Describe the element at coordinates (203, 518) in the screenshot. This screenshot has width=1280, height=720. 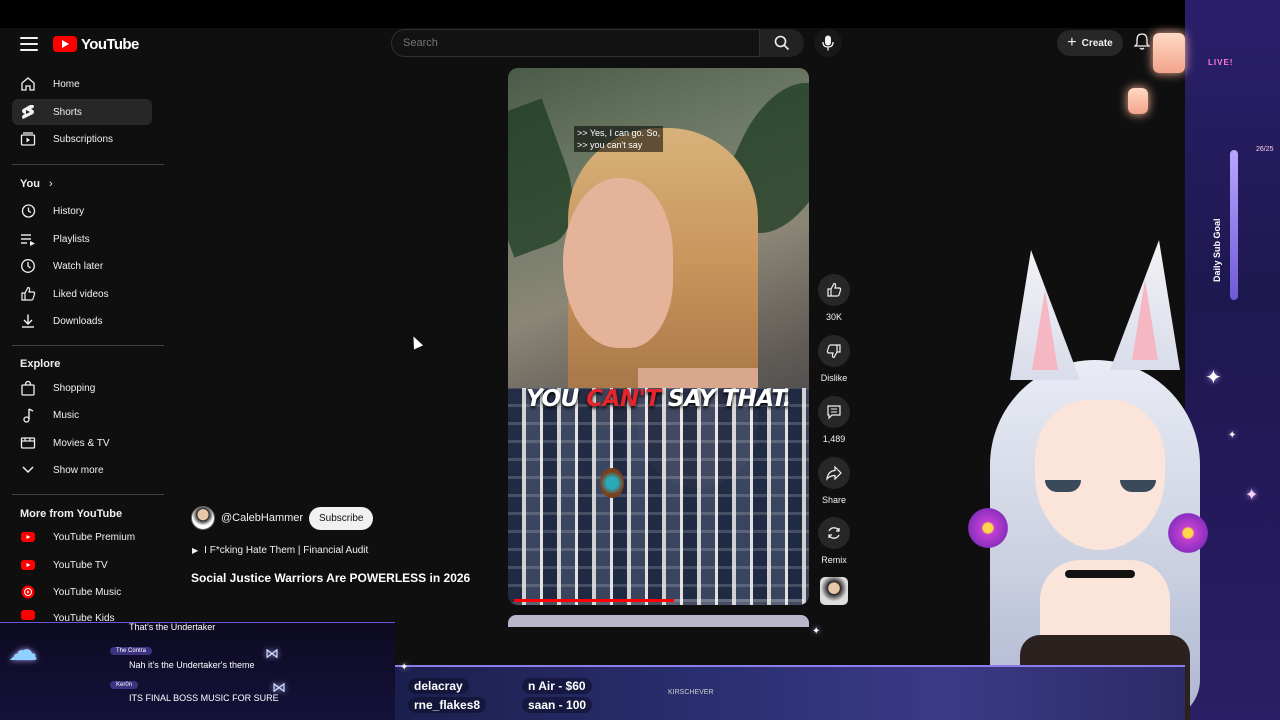
I see `channel-avatar` at that location.